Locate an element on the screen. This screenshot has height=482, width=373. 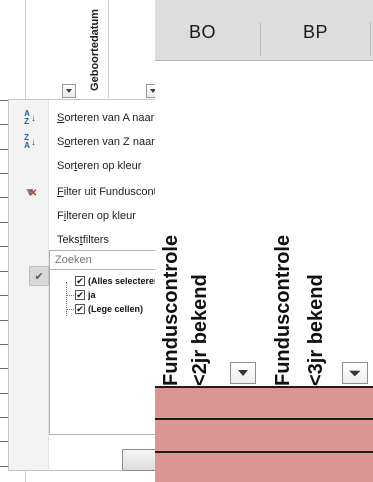
search-input is located at coordinates (104, 260).